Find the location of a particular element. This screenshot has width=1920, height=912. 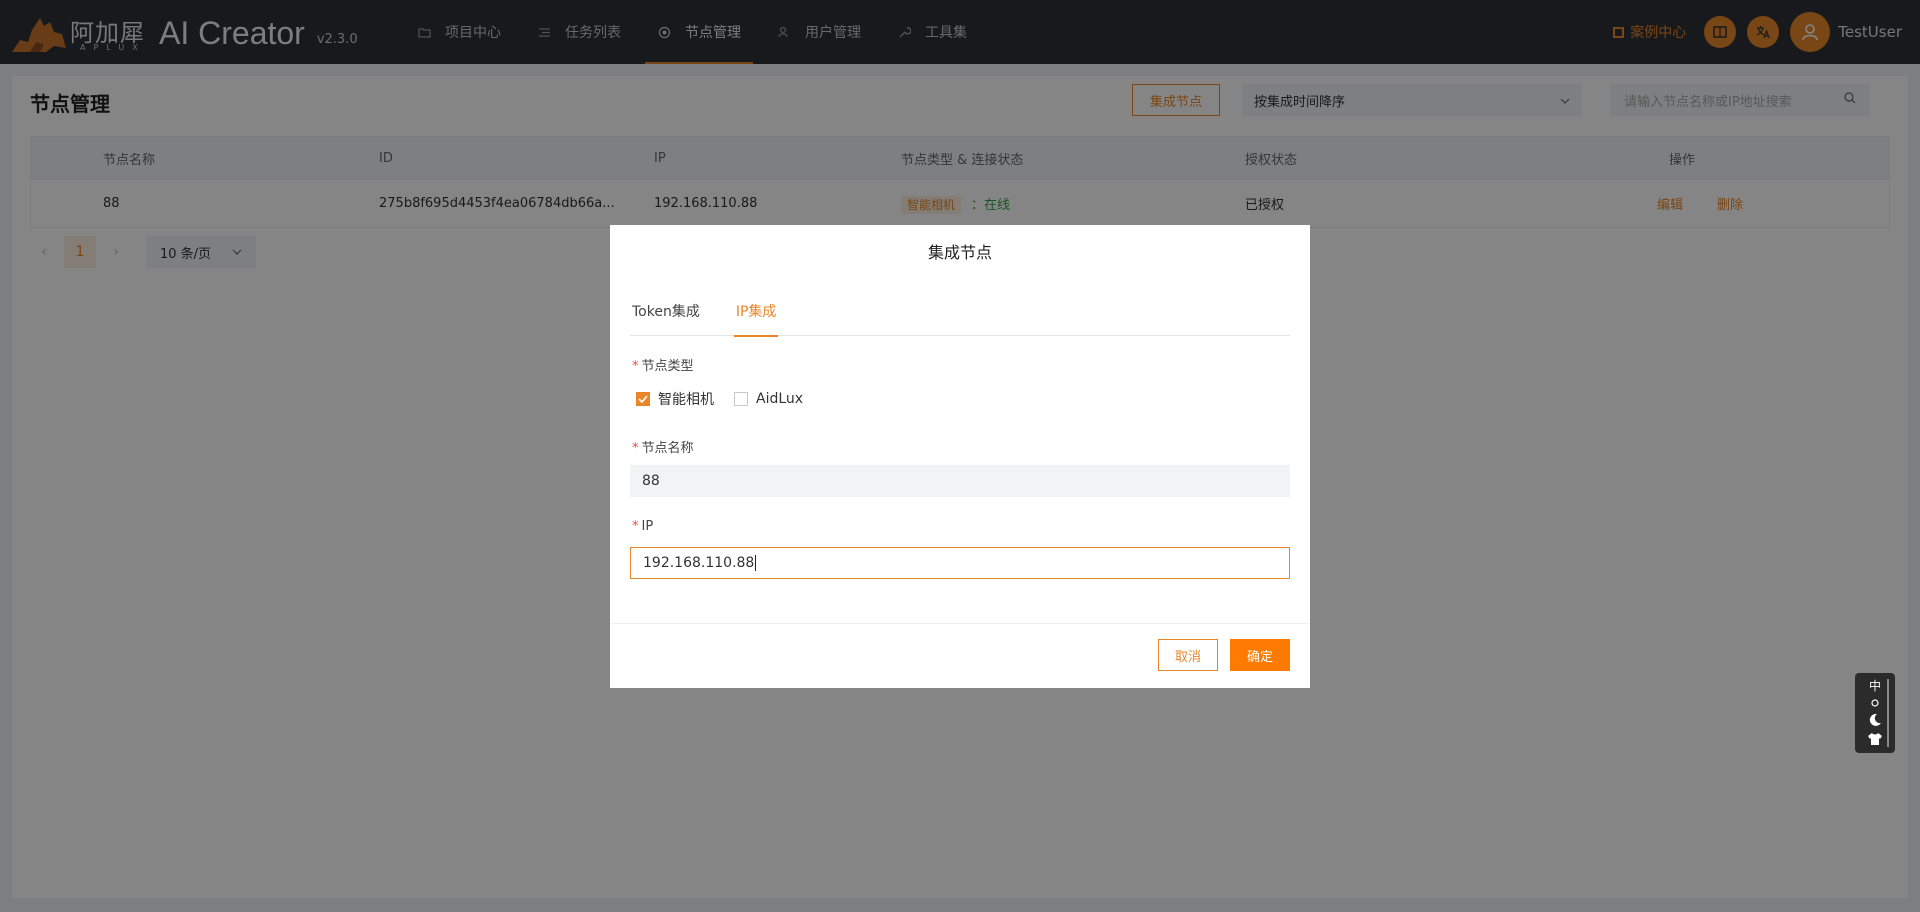

check-icon is located at coordinates (643, 399).